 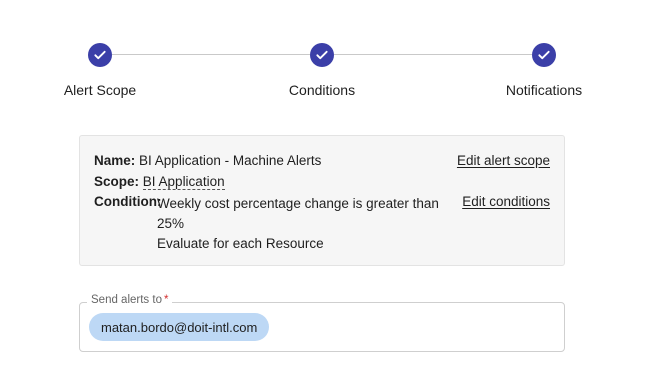 I want to click on step-3-check-icon, so click(x=544, y=55).